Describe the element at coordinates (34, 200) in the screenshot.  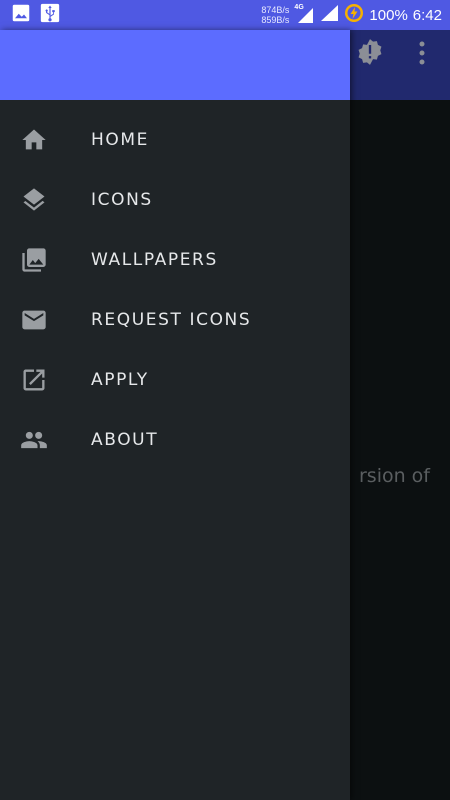
I see `layers-icon` at that location.